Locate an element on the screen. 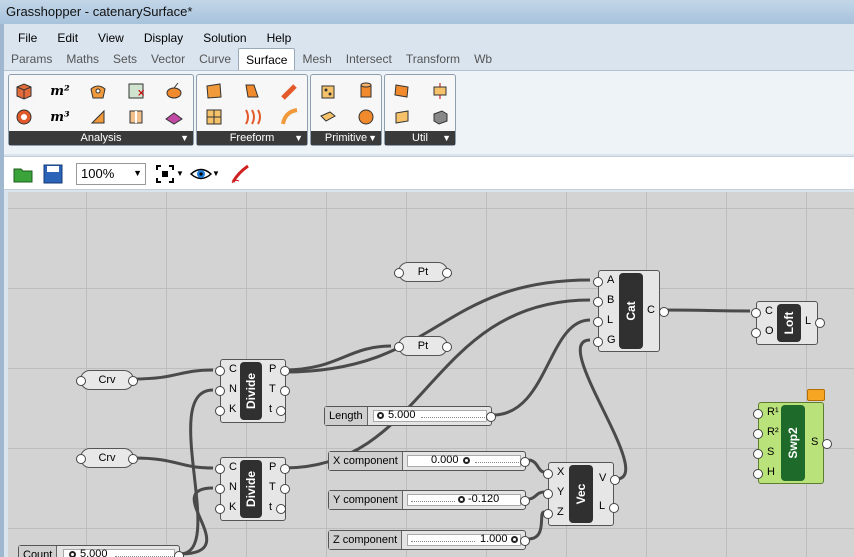  input-l: L is located at coordinates (602, 320).